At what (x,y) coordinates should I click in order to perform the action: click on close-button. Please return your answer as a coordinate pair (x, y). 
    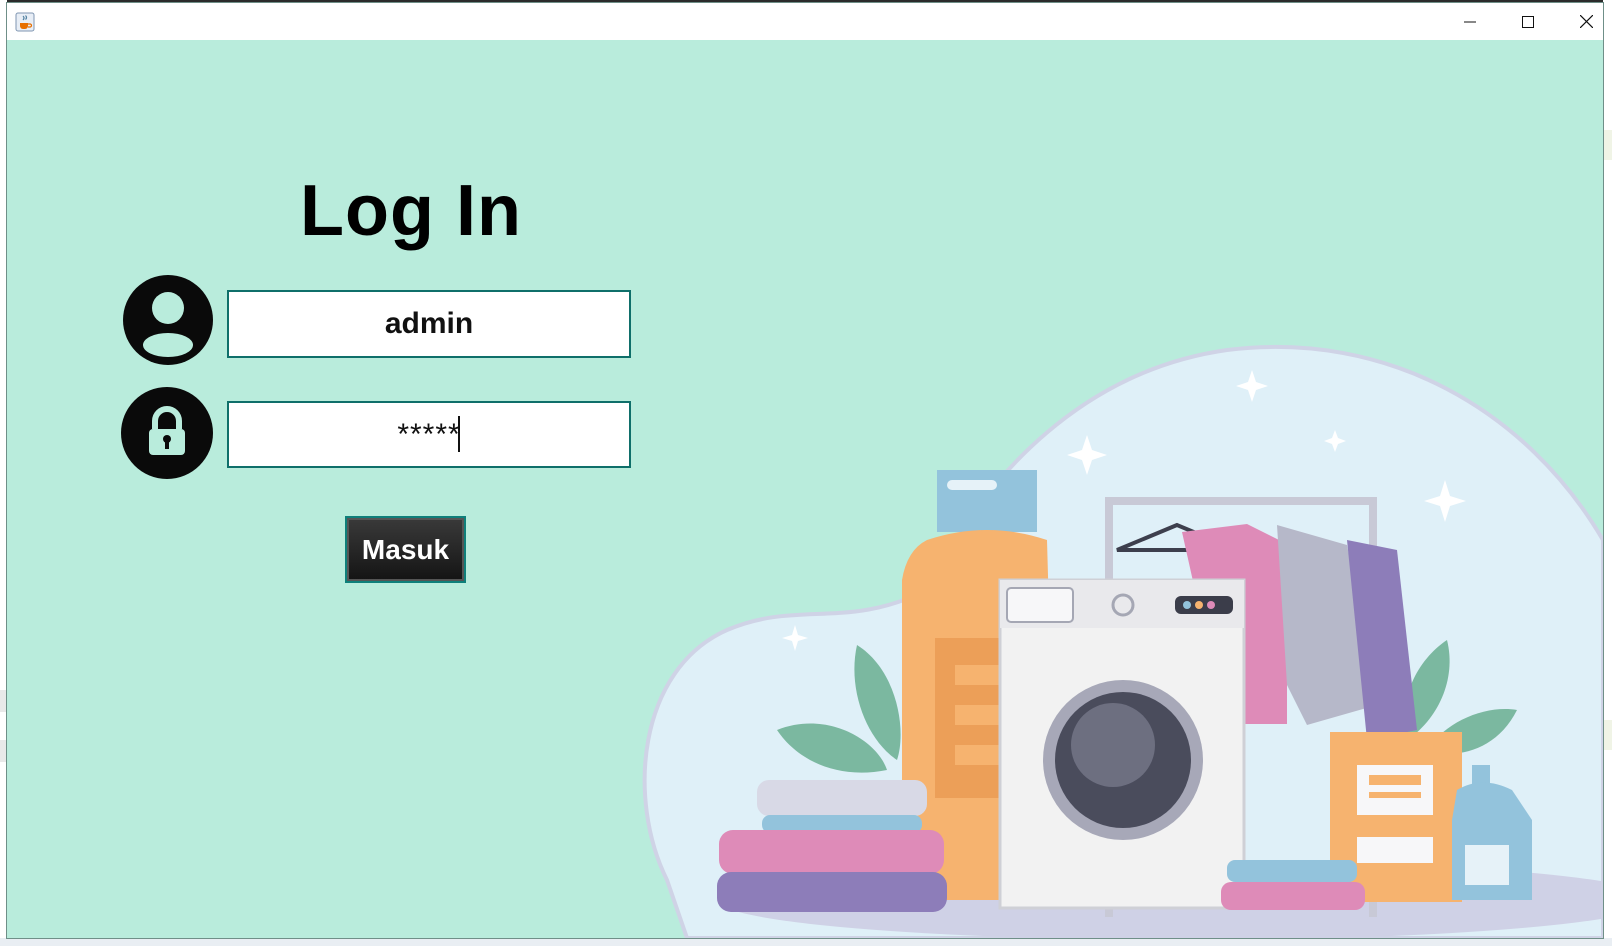
    Looking at the image, I should click on (1584, 21).